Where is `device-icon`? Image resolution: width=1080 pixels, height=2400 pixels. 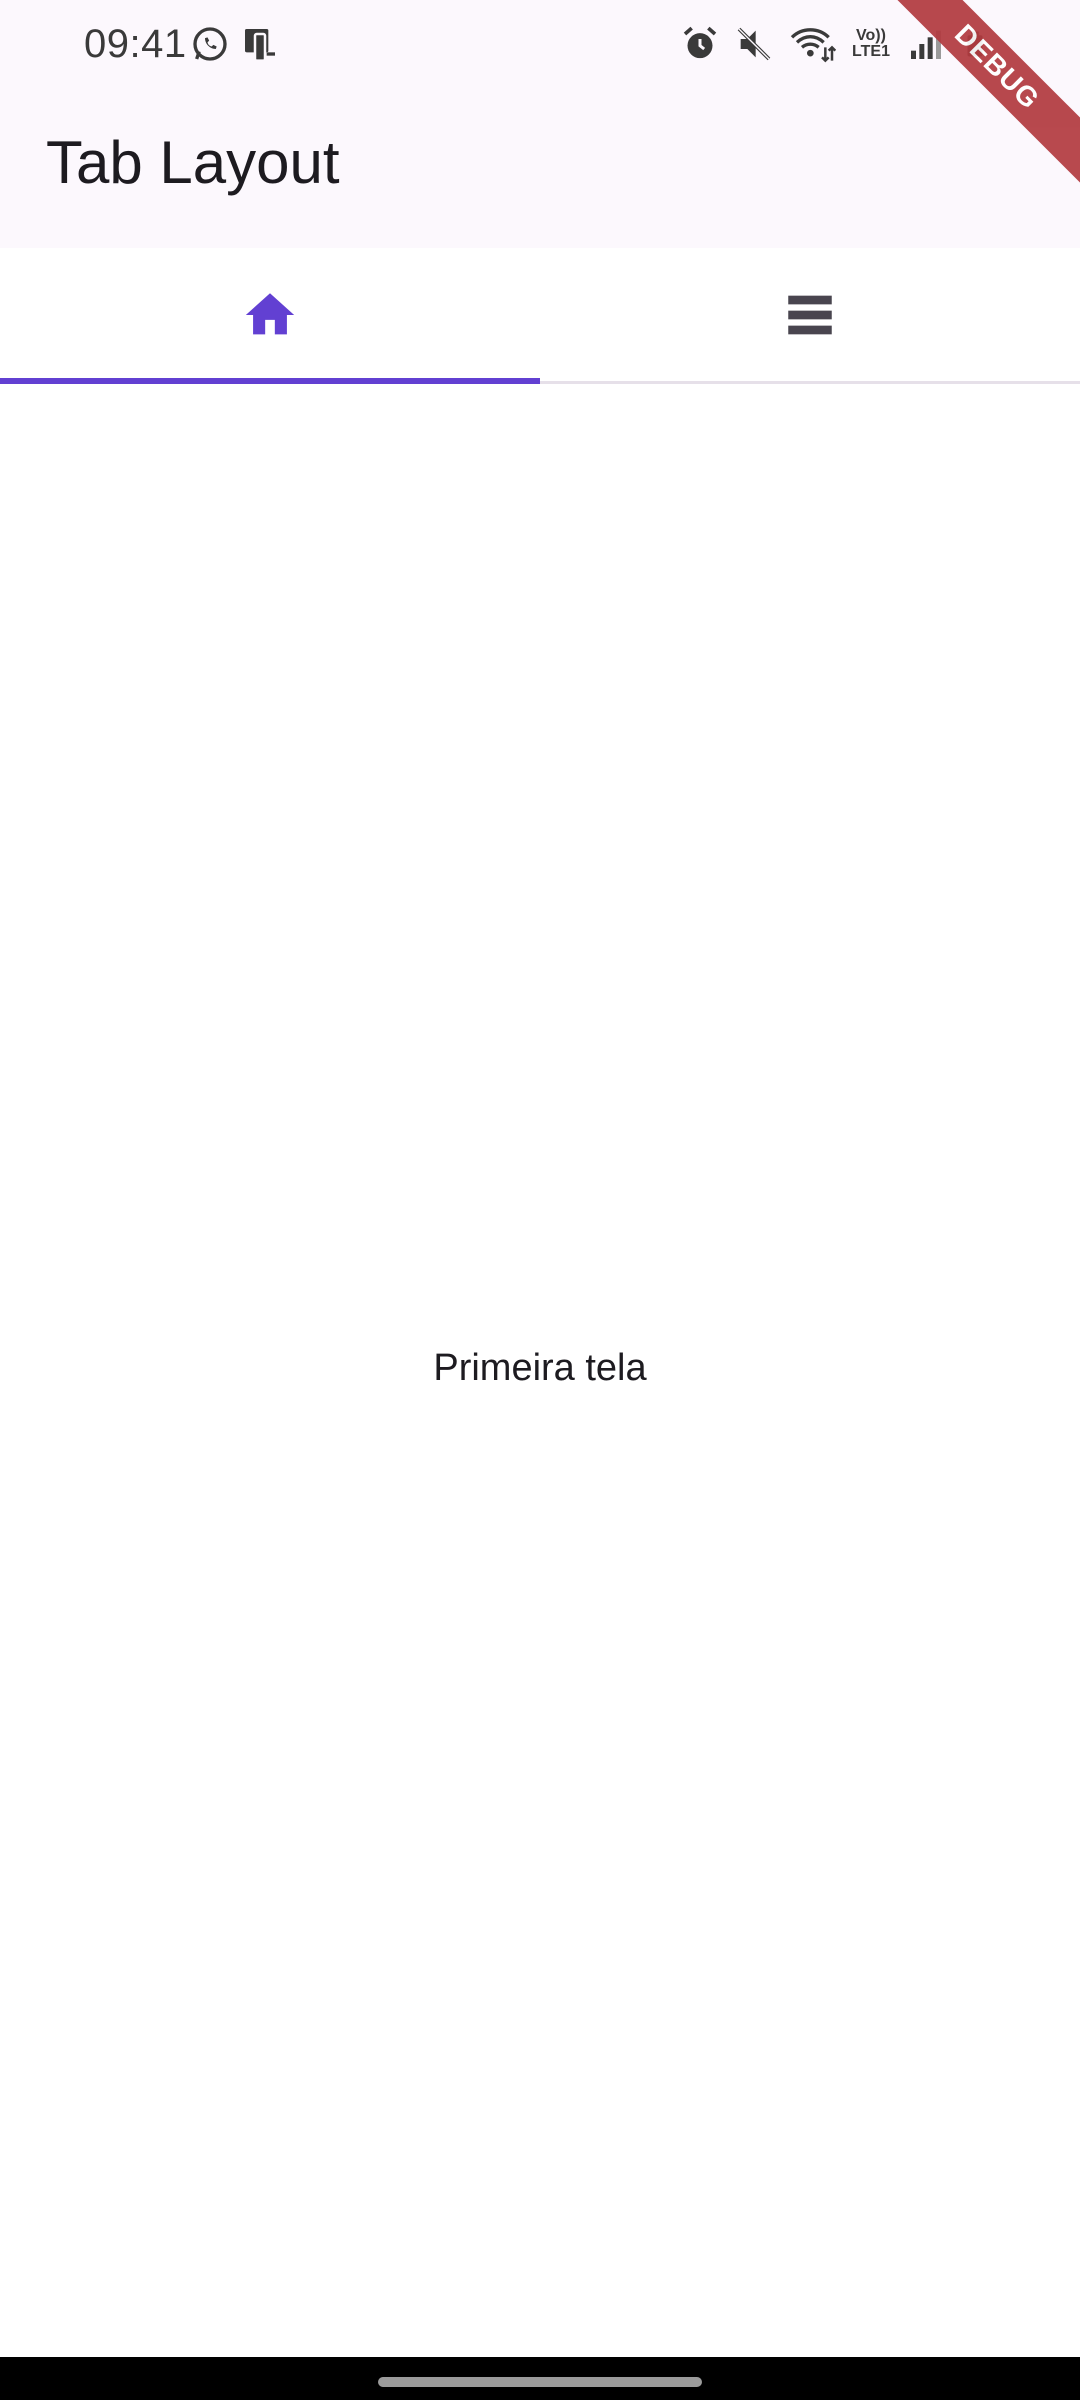
device-icon is located at coordinates (260, 45).